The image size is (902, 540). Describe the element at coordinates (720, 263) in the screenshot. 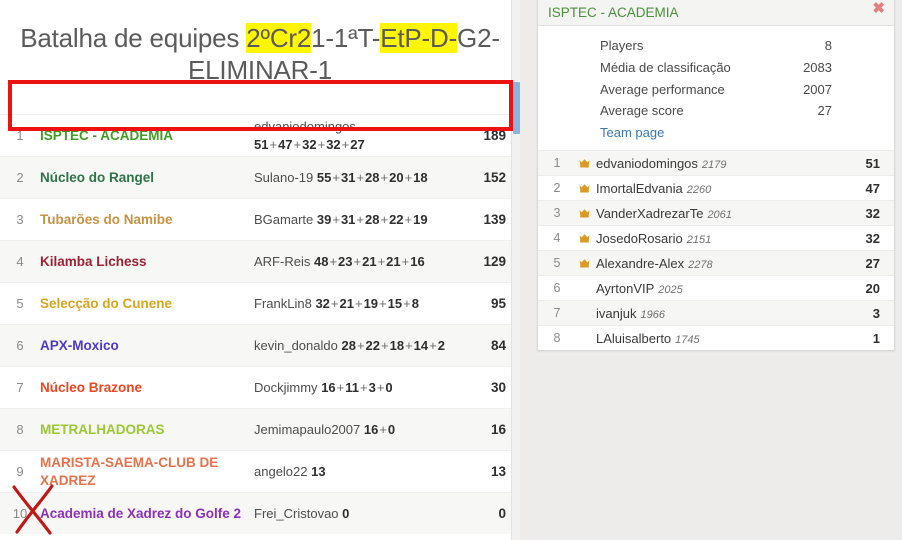

I see `player-name: Alexandre-Alex 2278` at that location.